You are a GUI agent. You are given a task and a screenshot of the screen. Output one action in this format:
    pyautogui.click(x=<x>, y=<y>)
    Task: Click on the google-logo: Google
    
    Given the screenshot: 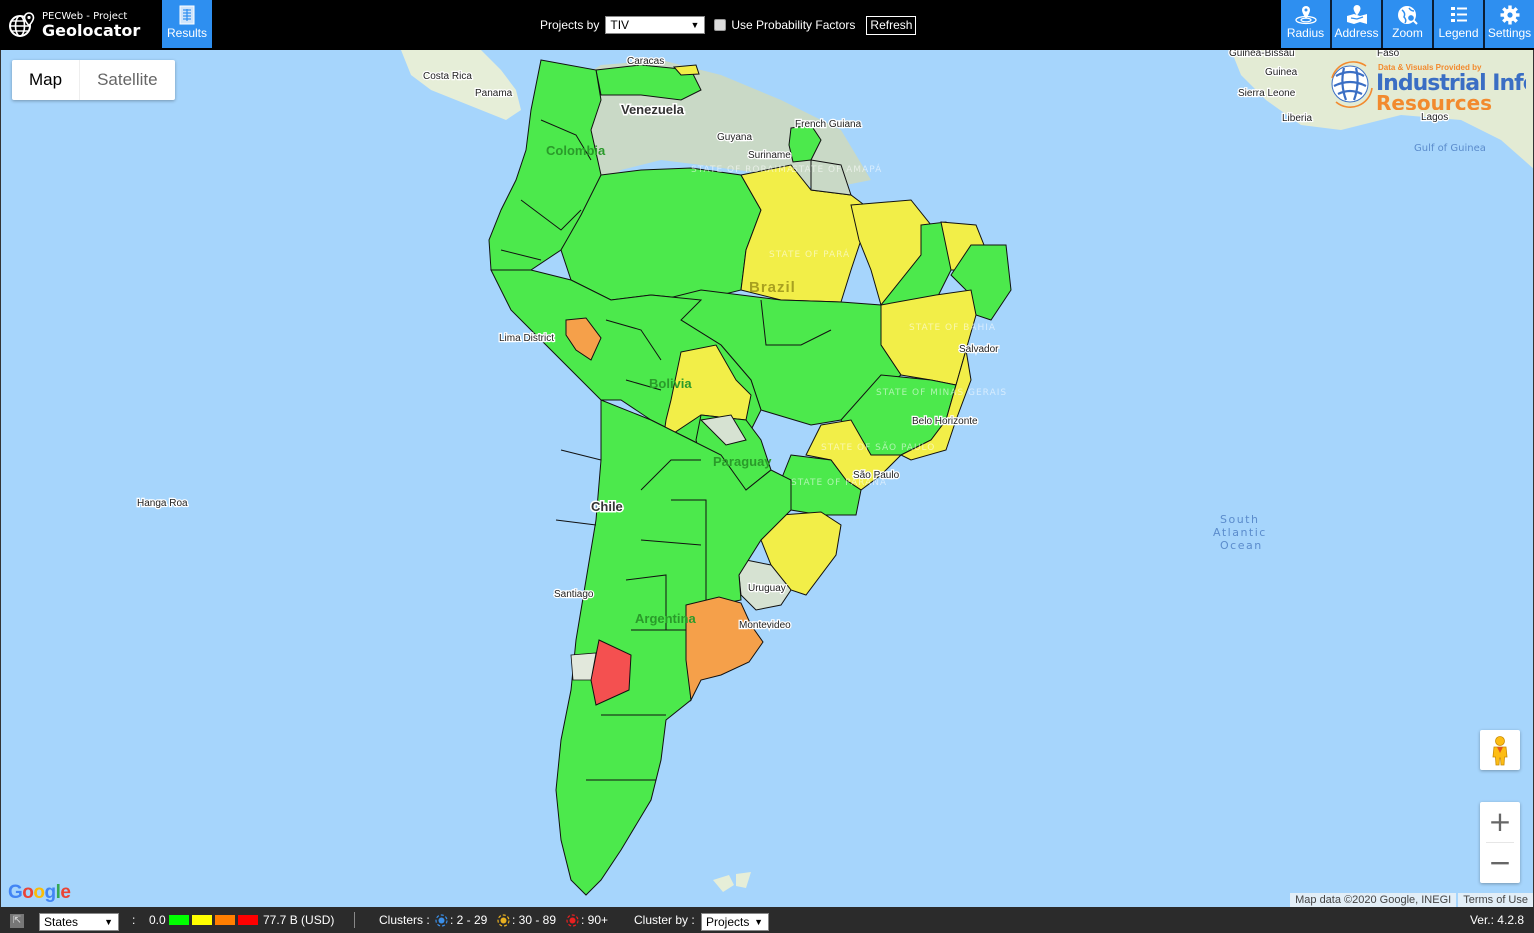 What is the action you would take?
    pyautogui.click(x=39, y=893)
    